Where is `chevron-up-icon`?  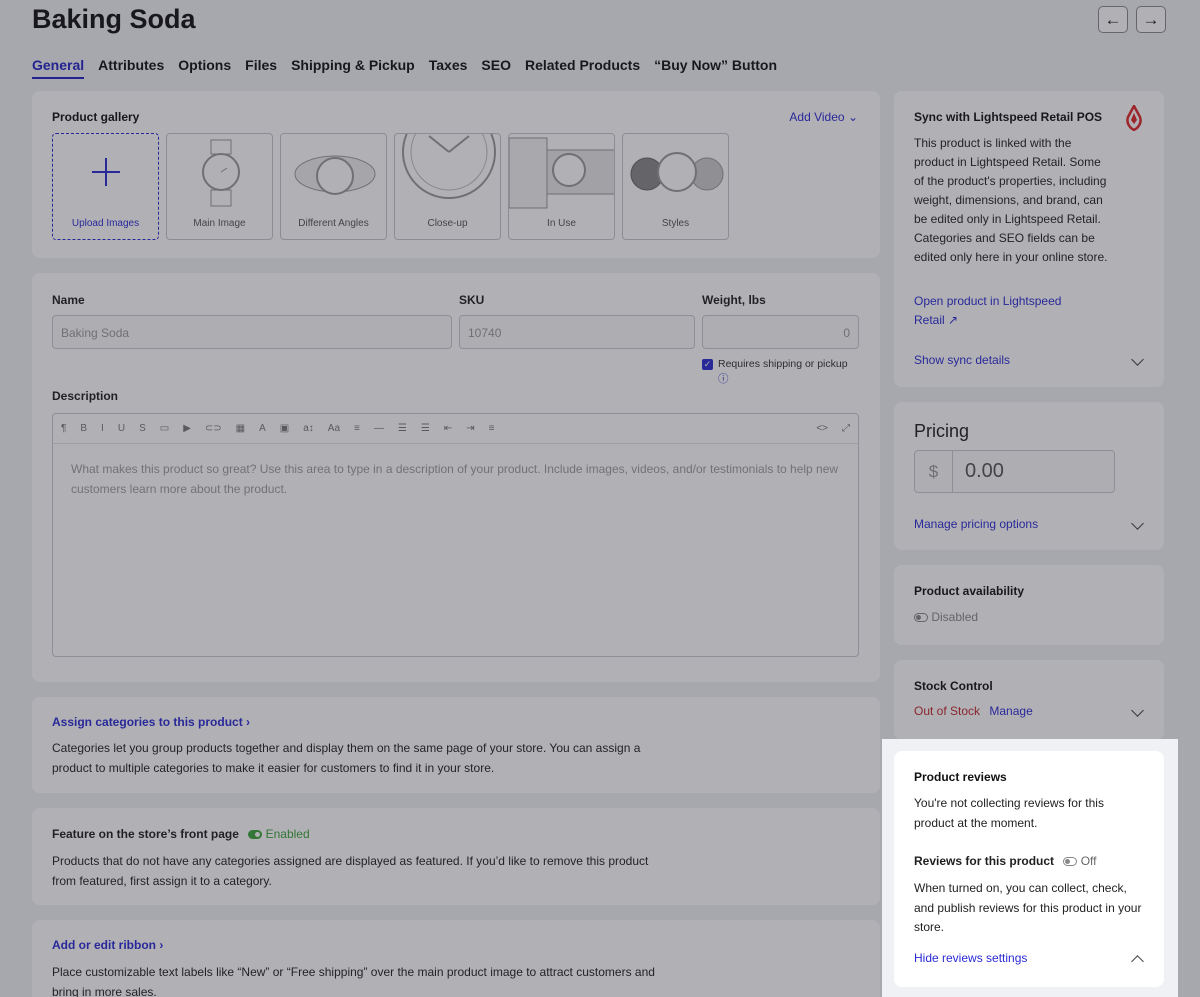 chevron-up-icon is located at coordinates (1137, 961).